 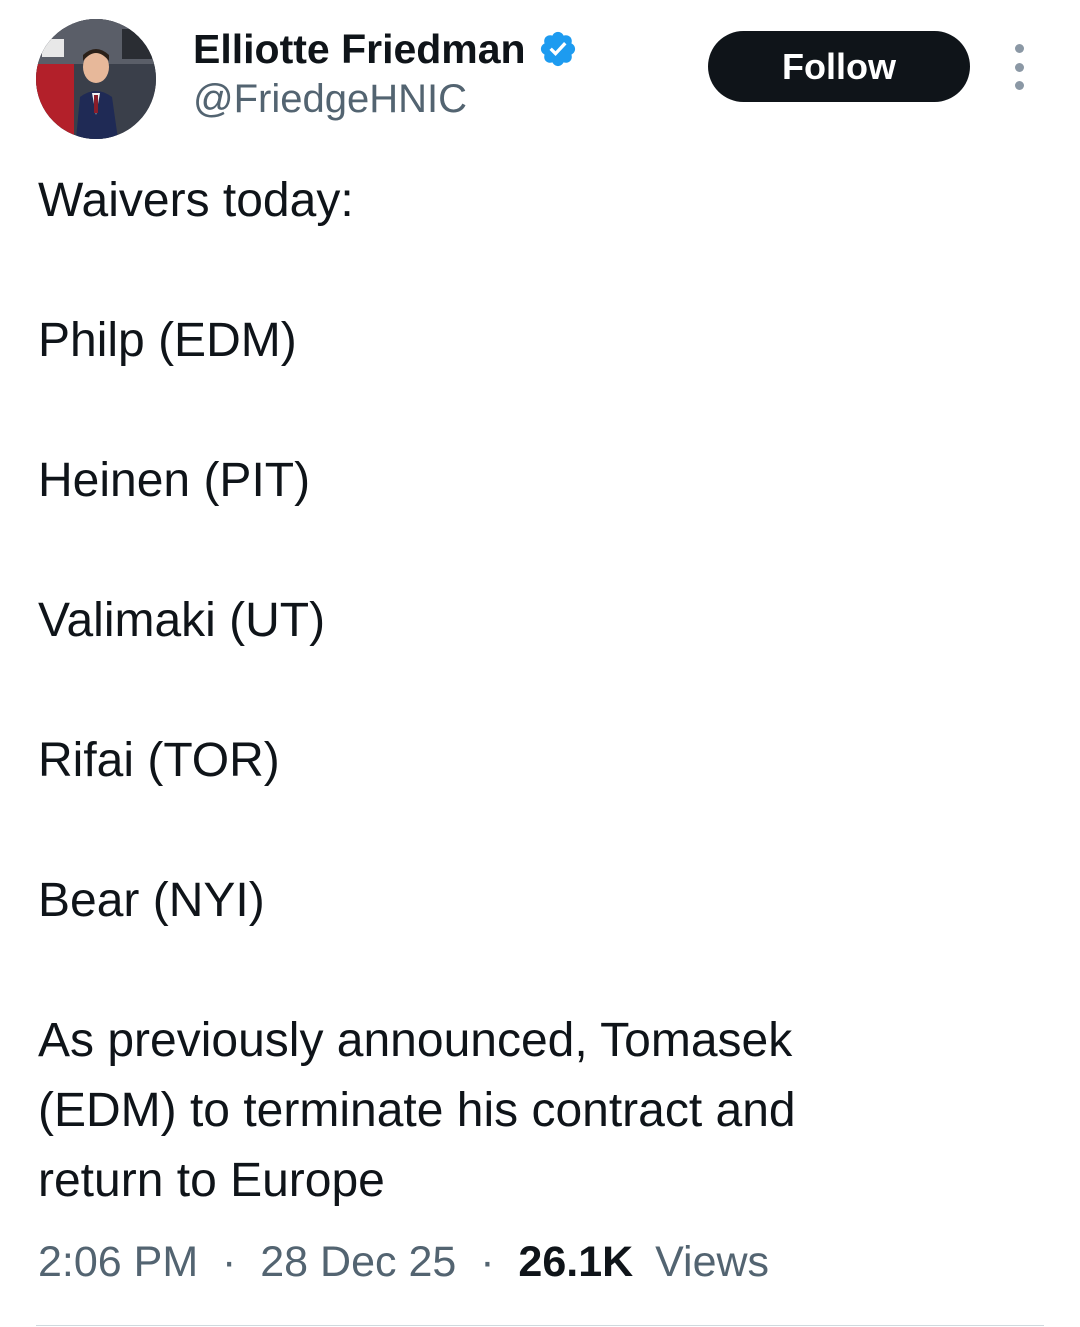 What do you see at coordinates (174, 480) in the screenshot?
I see `tweet-text-line: Heinen (PIT)` at bounding box center [174, 480].